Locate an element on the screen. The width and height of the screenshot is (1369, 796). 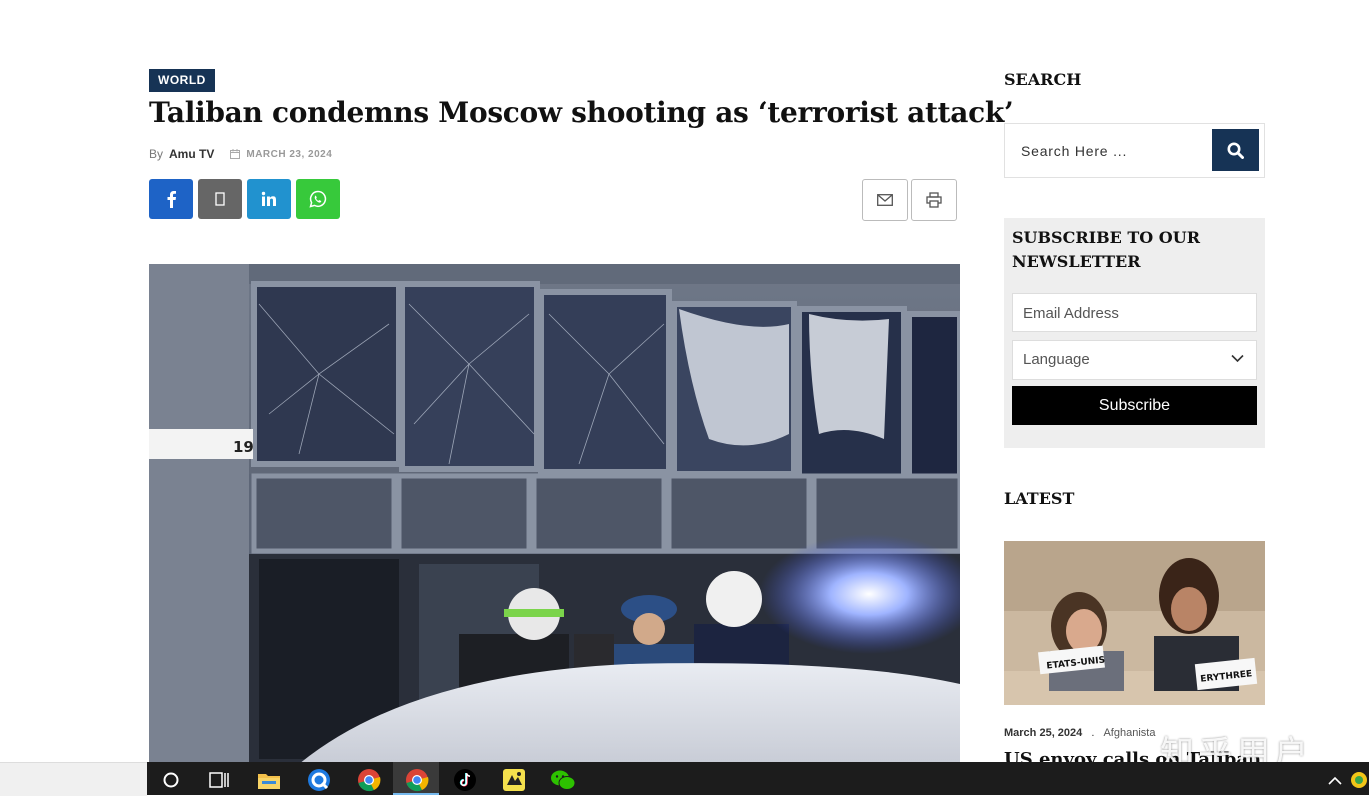
article-meta: By Amu TV MARCH 23, 2024 is located at coordinates (240, 154).